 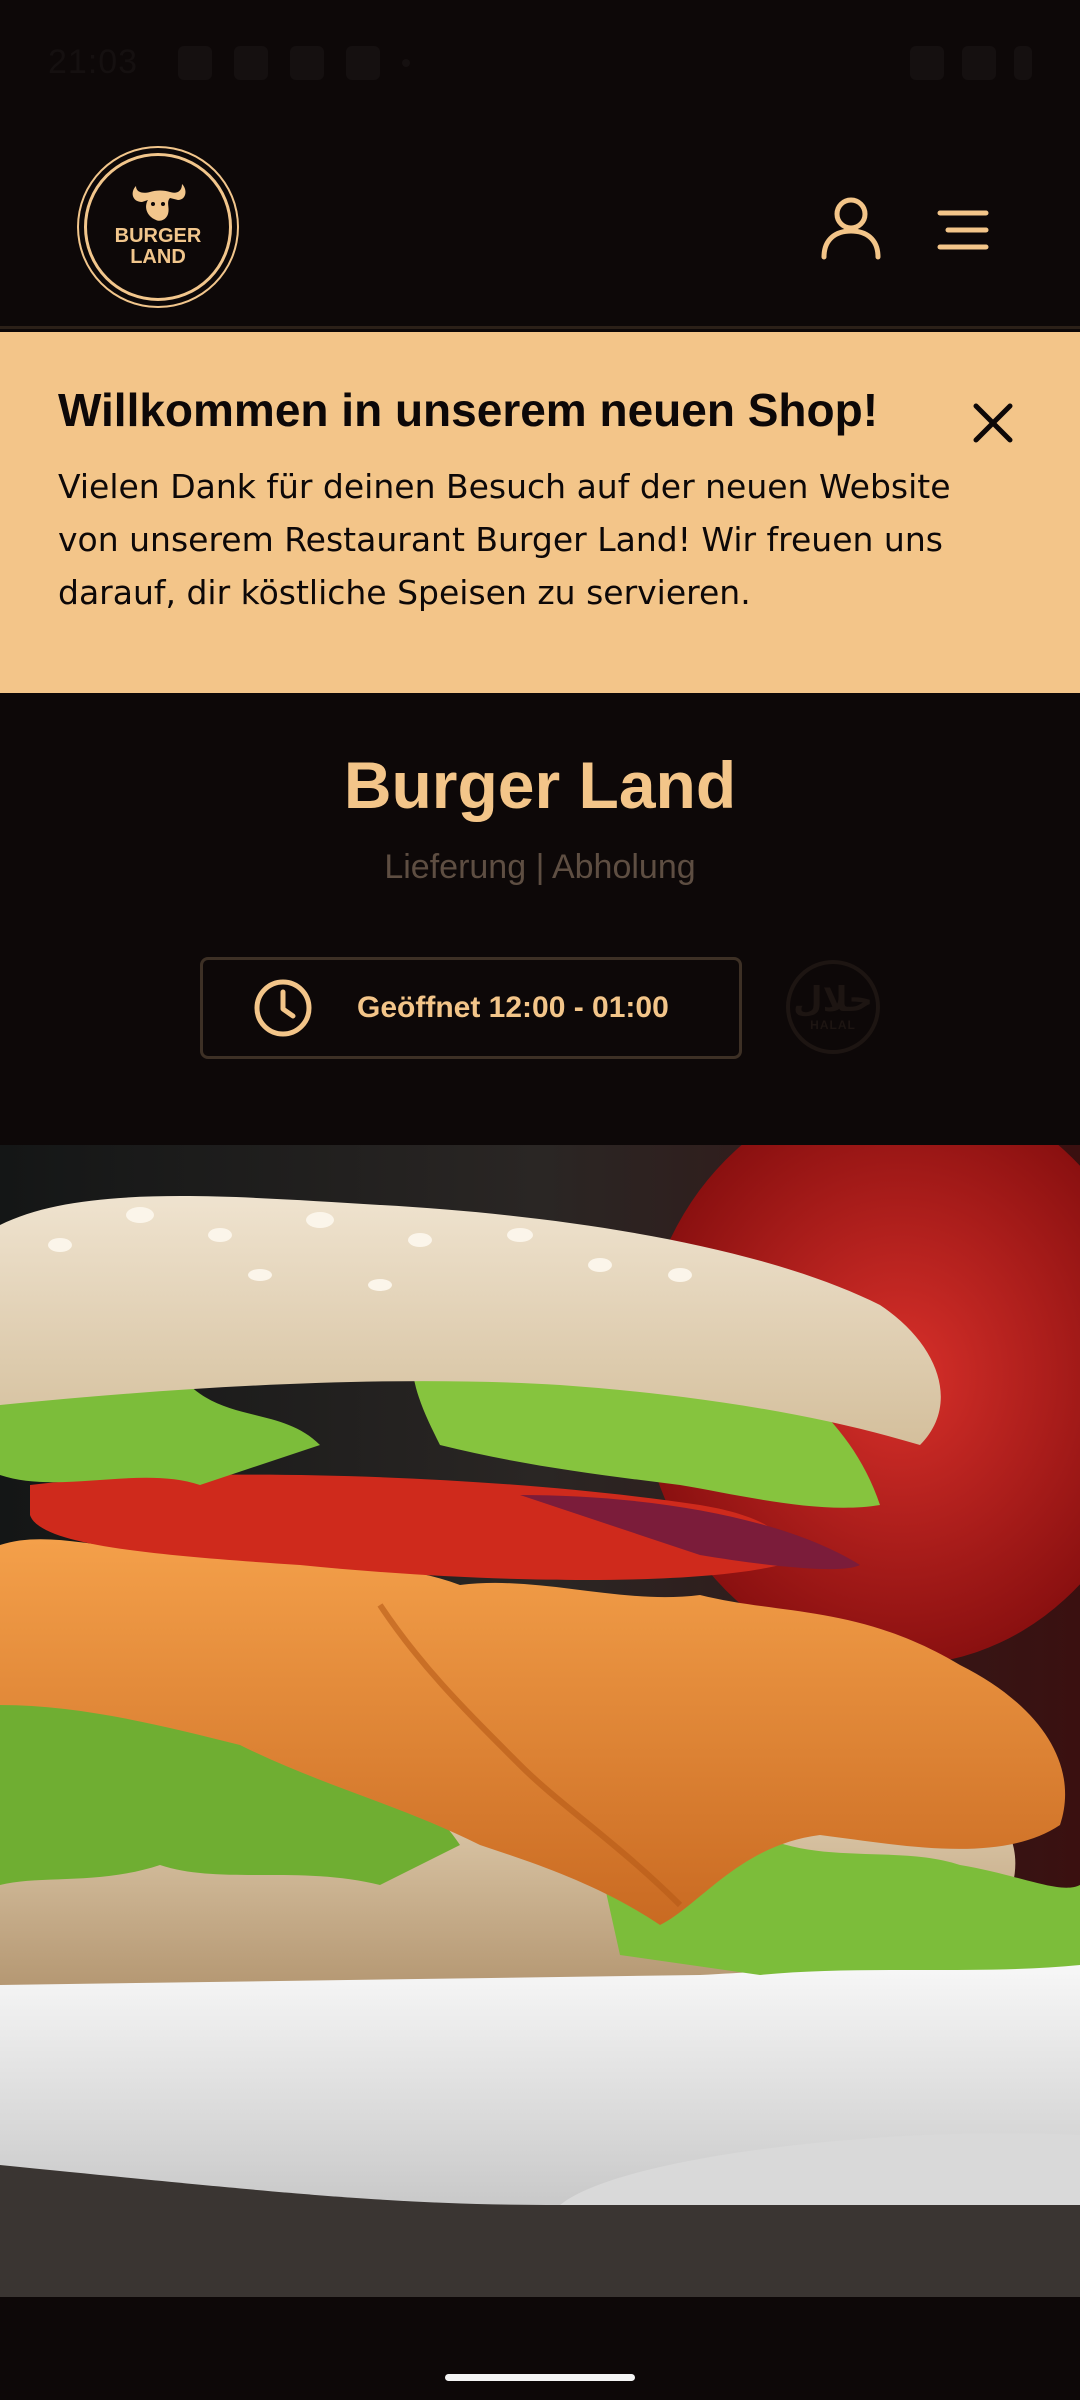 I want to click on battery-icon, so click(x=1023, y=62).